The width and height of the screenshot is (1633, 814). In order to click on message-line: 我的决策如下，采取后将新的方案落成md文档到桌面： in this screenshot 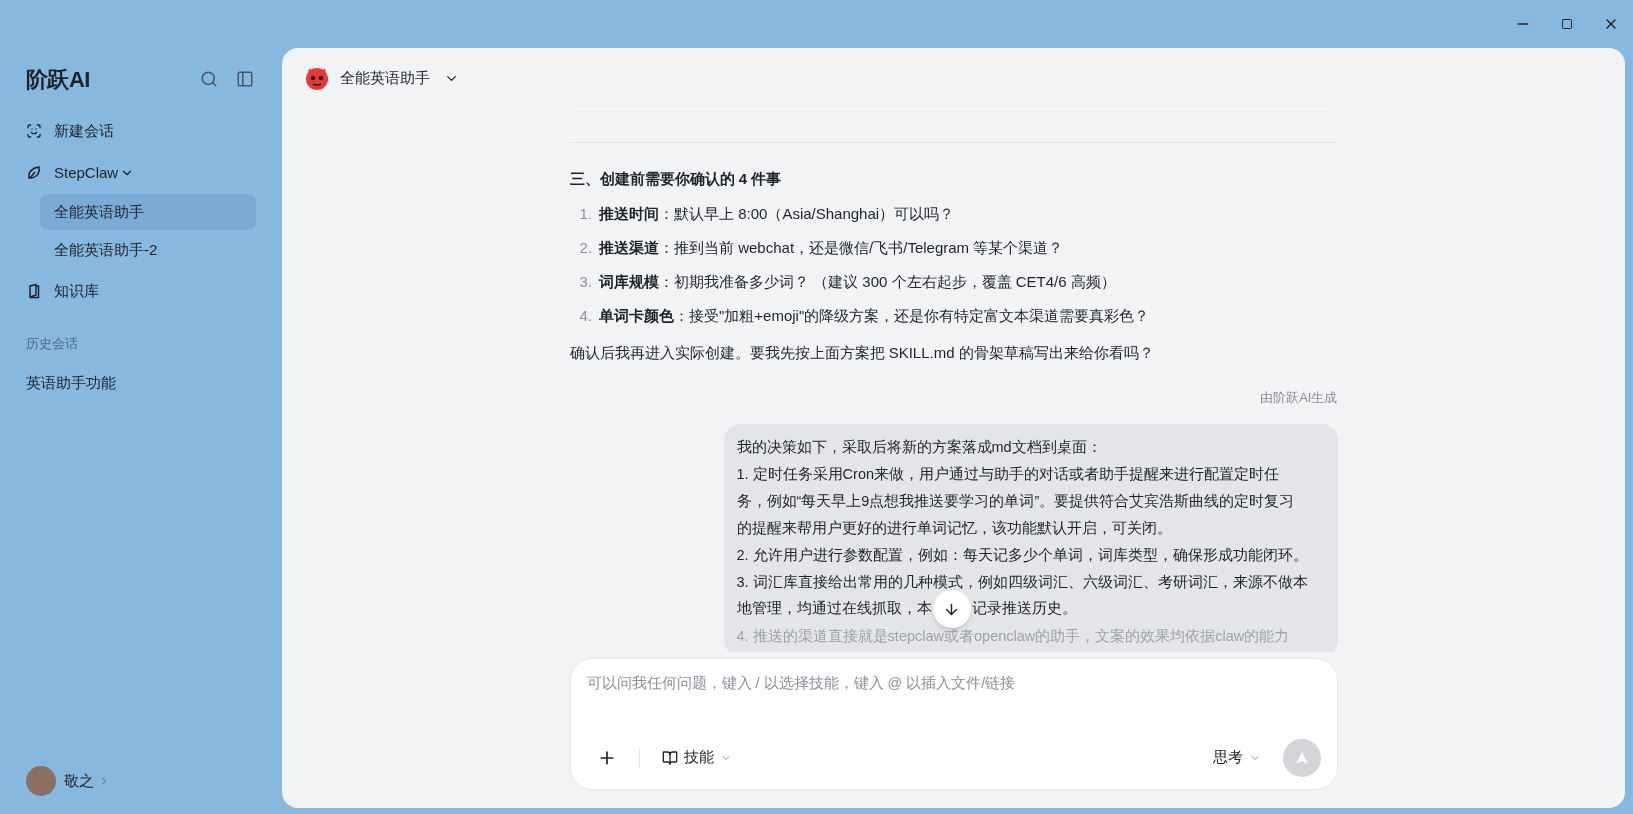, I will do `click(919, 447)`.